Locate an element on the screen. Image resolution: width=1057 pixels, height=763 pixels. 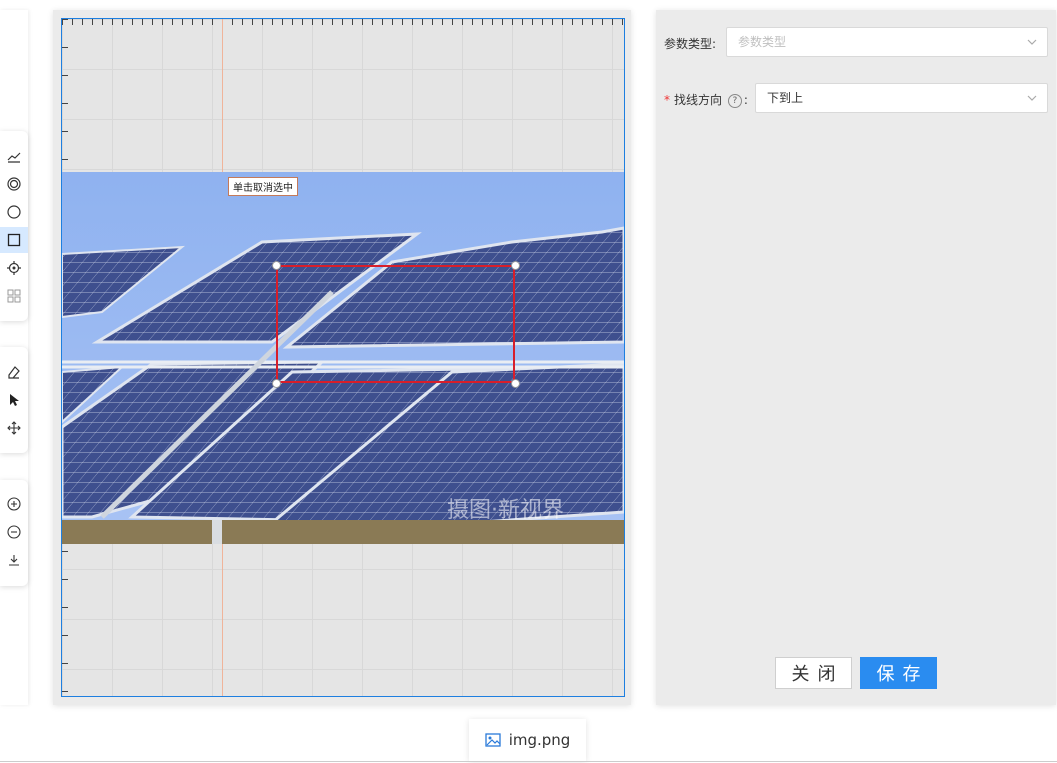
eraser-tool-button is located at coordinates (14, 372).